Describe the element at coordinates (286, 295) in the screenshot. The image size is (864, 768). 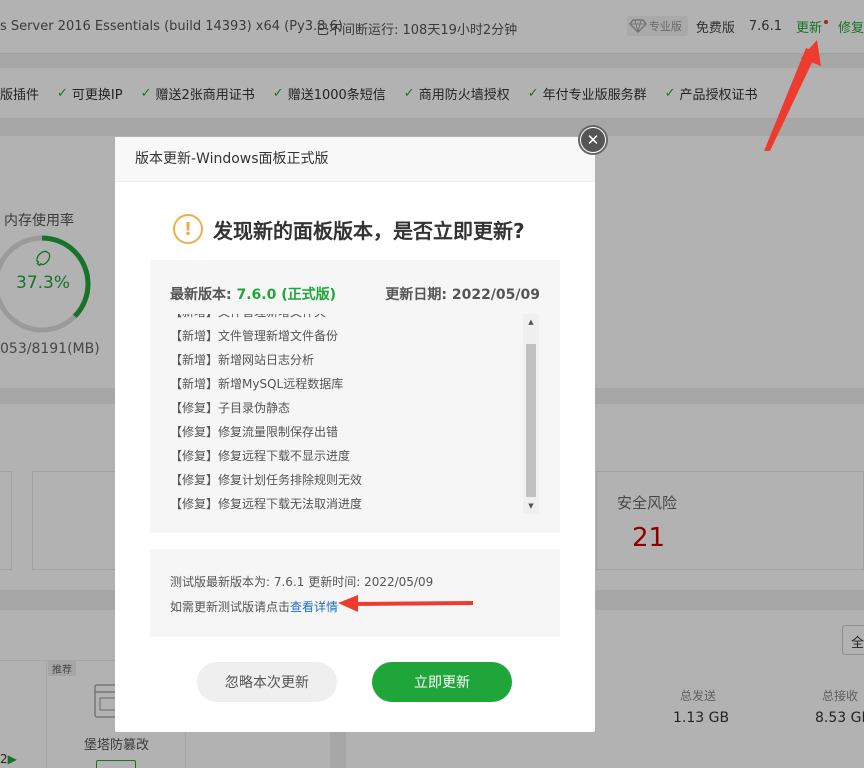
I see `latest-version-value: 7.6.0 (正式版)` at that location.